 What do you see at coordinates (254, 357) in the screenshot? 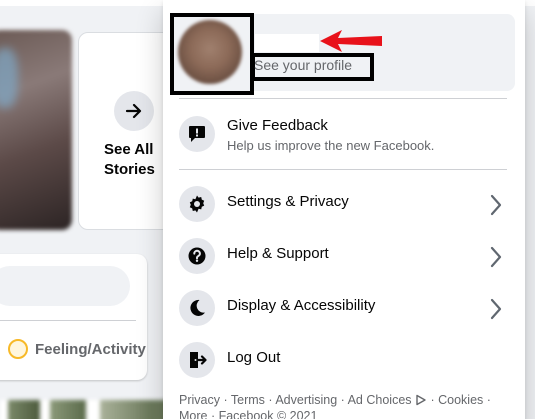
I see `log-out-label: Log Out` at bounding box center [254, 357].